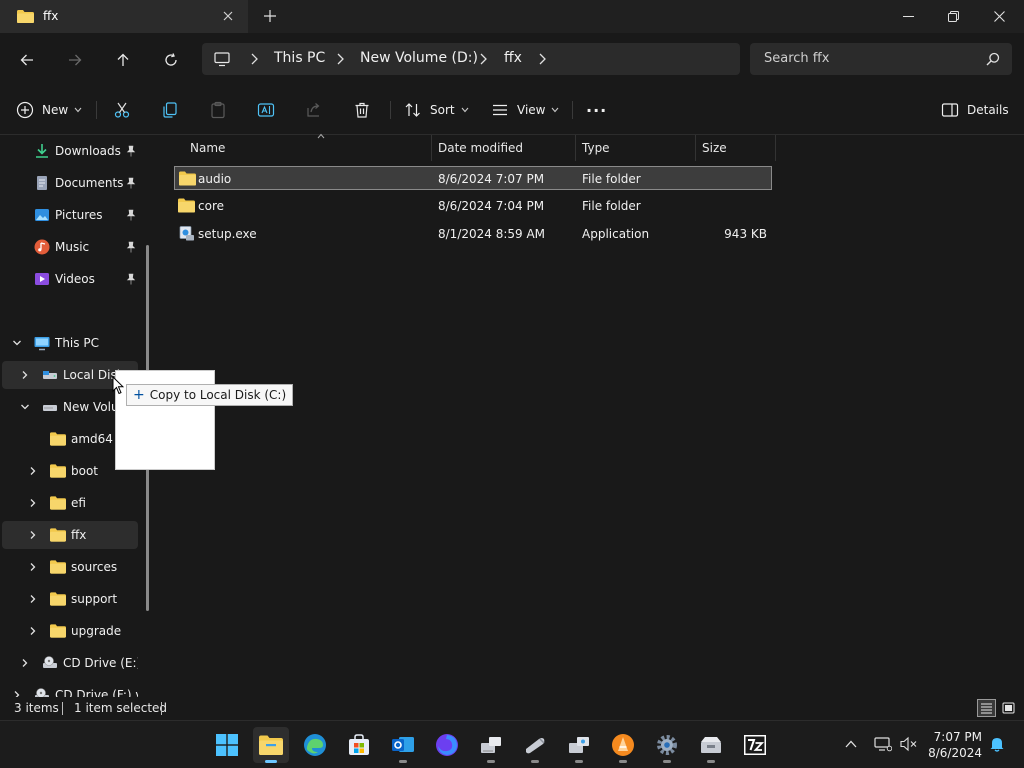 The height and width of the screenshot is (768, 1024). What do you see at coordinates (711, 745) in the screenshot?
I see `taskbar-installer` at bounding box center [711, 745].